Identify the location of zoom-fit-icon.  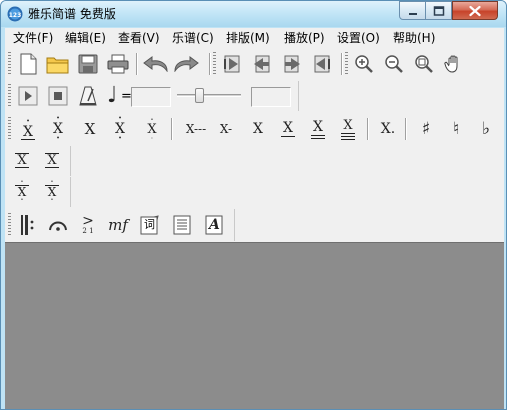
(424, 64).